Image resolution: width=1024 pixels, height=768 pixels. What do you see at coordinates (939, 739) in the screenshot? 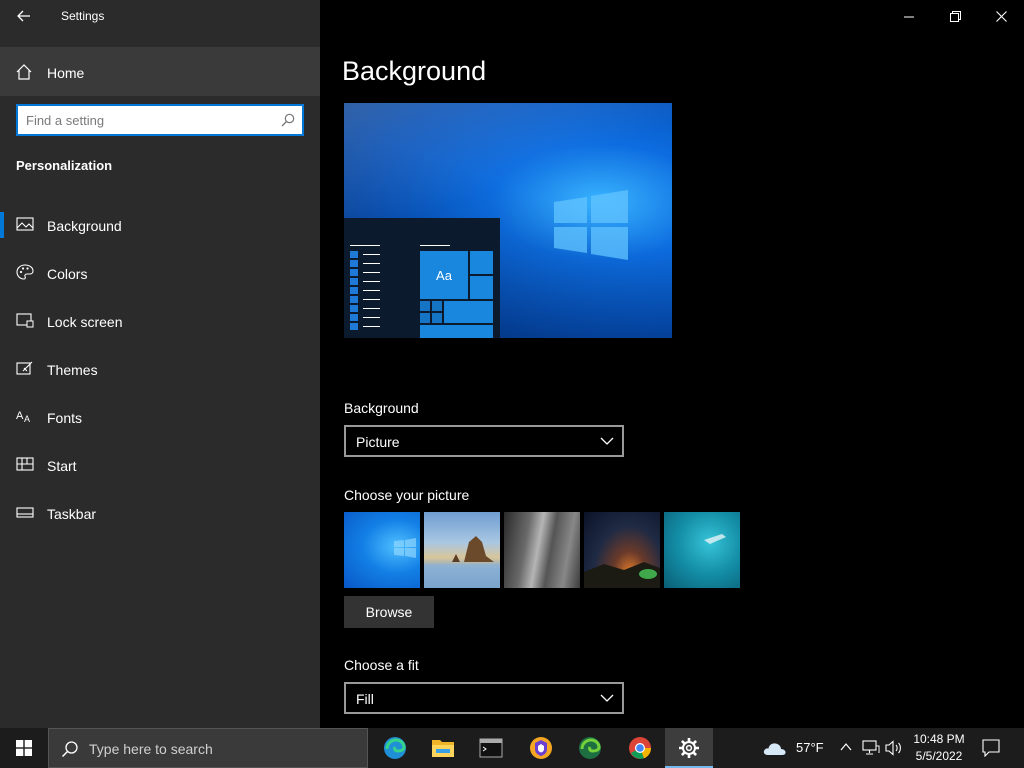
I see `clock-time: 10:48 PM` at bounding box center [939, 739].